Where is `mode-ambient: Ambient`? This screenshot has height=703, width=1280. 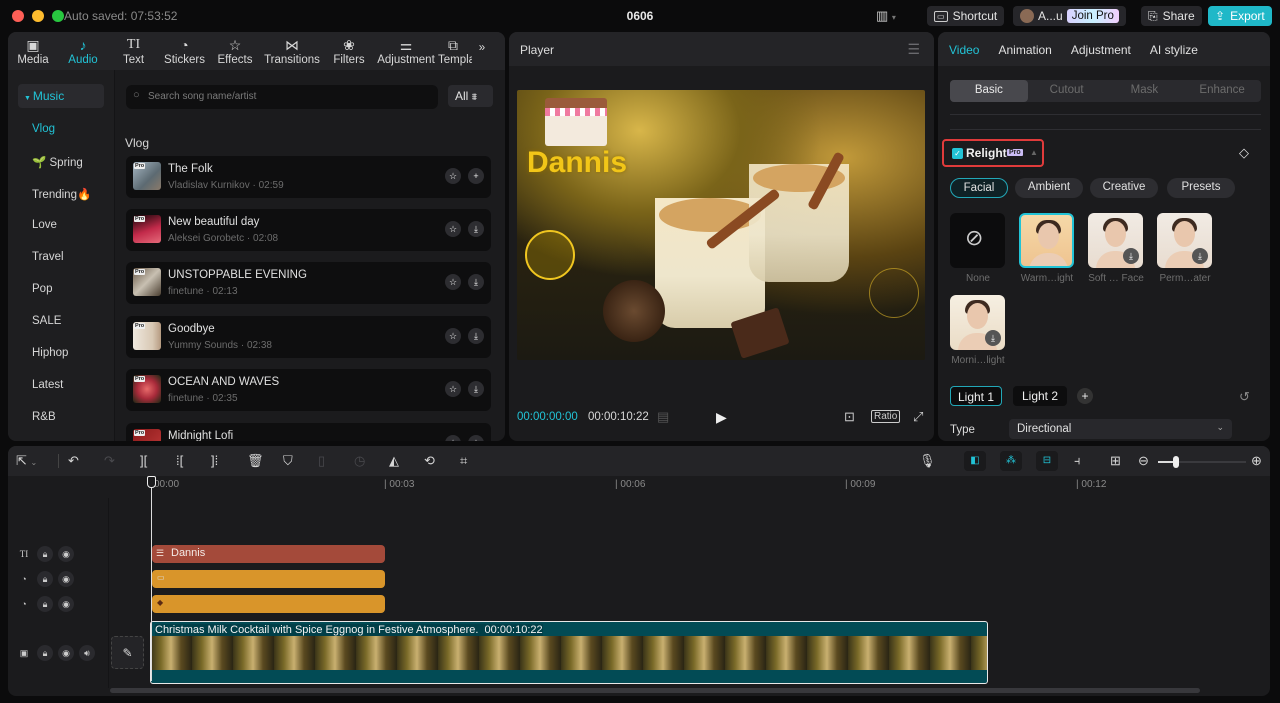 mode-ambient: Ambient is located at coordinates (1049, 188).